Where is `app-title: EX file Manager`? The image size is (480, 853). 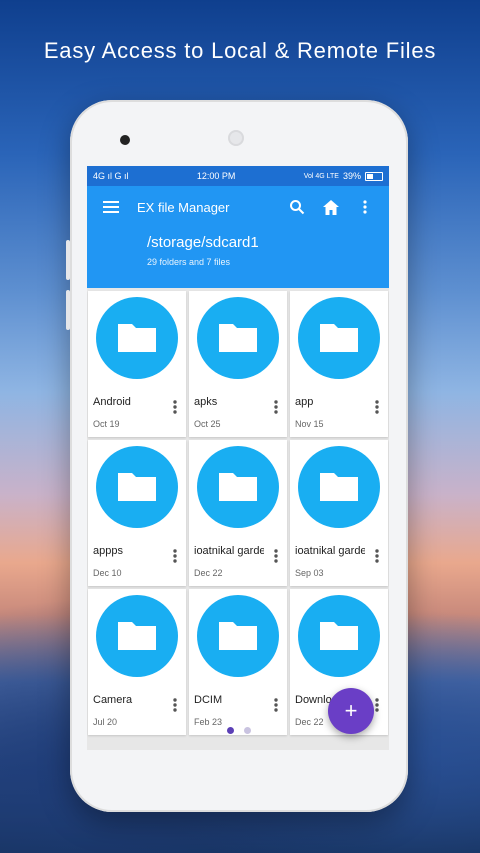
app-title: EX file Manager is located at coordinates (183, 207).